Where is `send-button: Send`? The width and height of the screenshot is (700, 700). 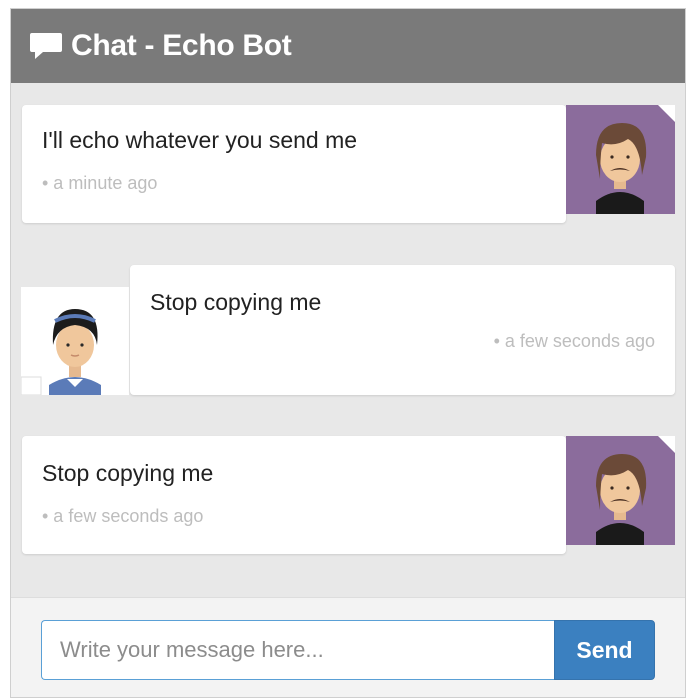 send-button: Send is located at coordinates (604, 650).